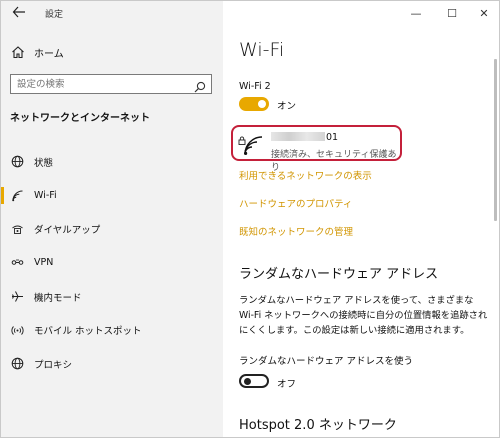  What do you see at coordinates (200, 85) in the screenshot?
I see `search-icon` at bounding box center [200, 85].